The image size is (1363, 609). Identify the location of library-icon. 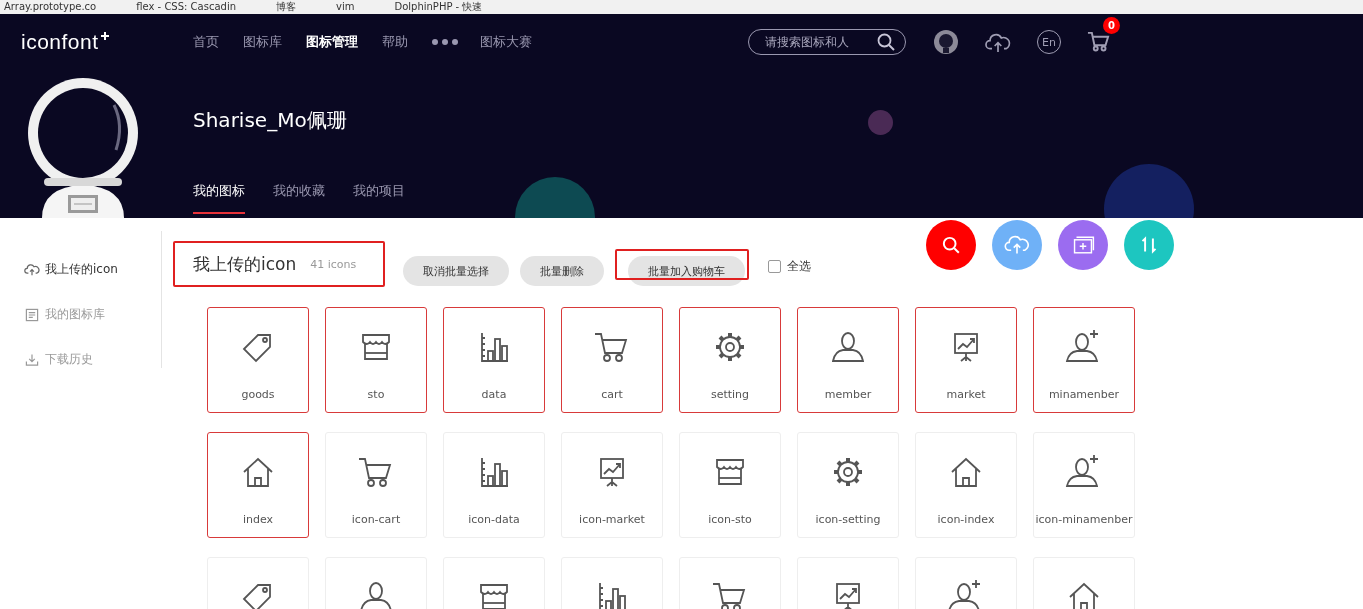
(32, 314).